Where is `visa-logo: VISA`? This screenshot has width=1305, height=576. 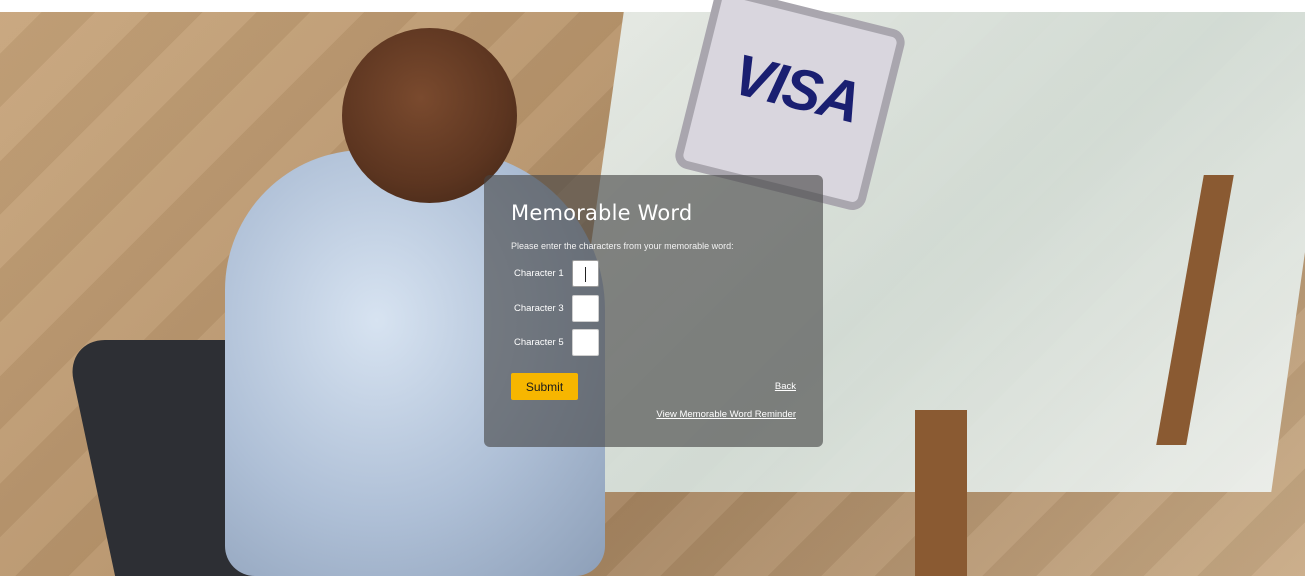 visa-logo: VISA is located at coordinates (796, 88).